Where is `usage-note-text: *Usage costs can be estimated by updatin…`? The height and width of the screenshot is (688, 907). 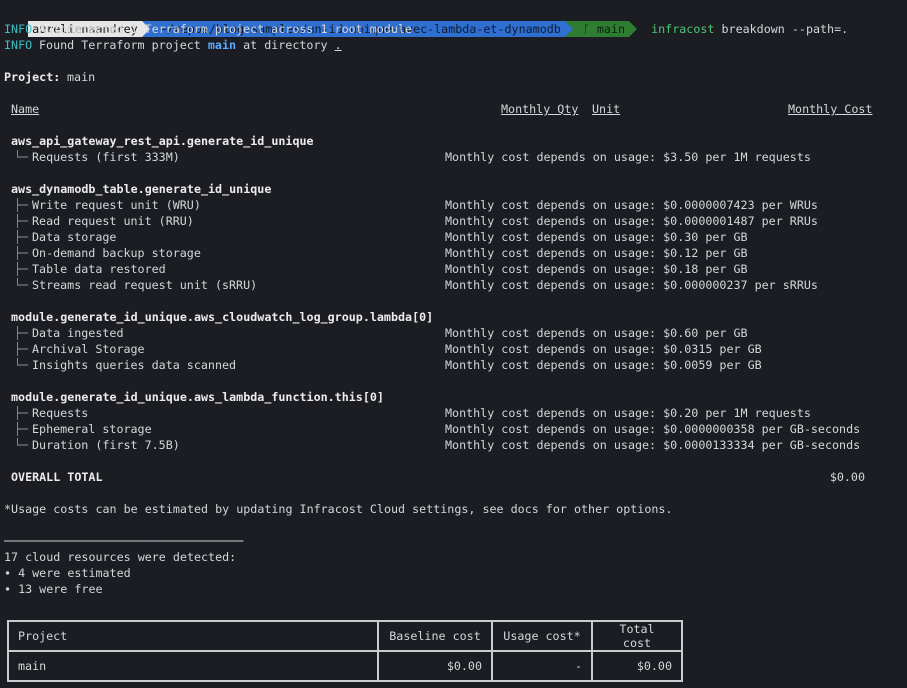
usage-note-text: *Usage costs can be estimated by updatin… is located at coordinates (338, 509).